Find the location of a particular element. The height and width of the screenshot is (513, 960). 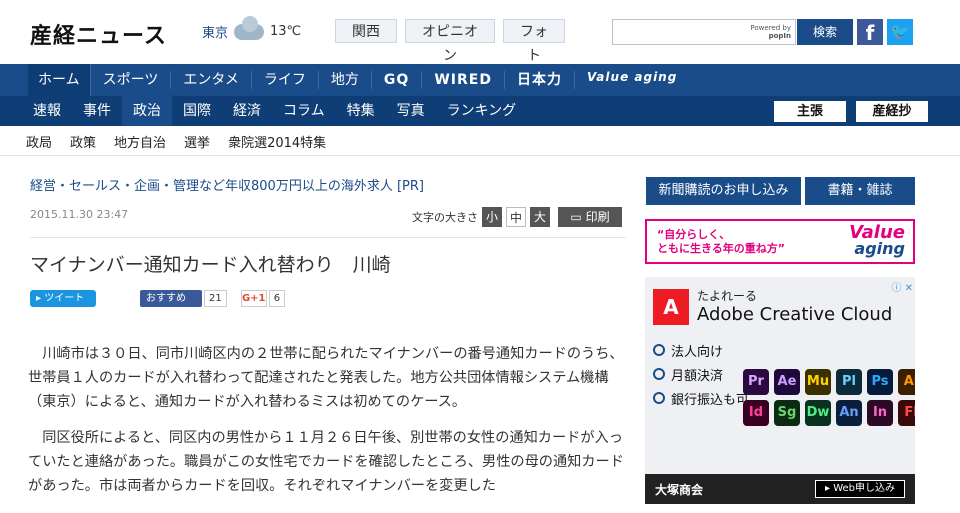

section-nav: 速報 事件 政治 国際 経済 コラム 特集 写真 ランキング 主張 産経抄 is located at coordinates (480, 111).